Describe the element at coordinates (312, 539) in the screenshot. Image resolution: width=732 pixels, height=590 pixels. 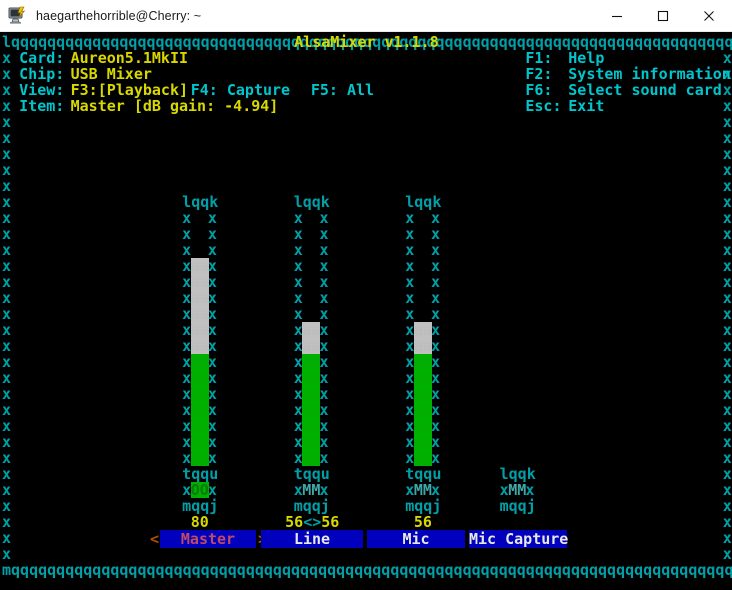
I see `channel-tab-line: Line` at that location.